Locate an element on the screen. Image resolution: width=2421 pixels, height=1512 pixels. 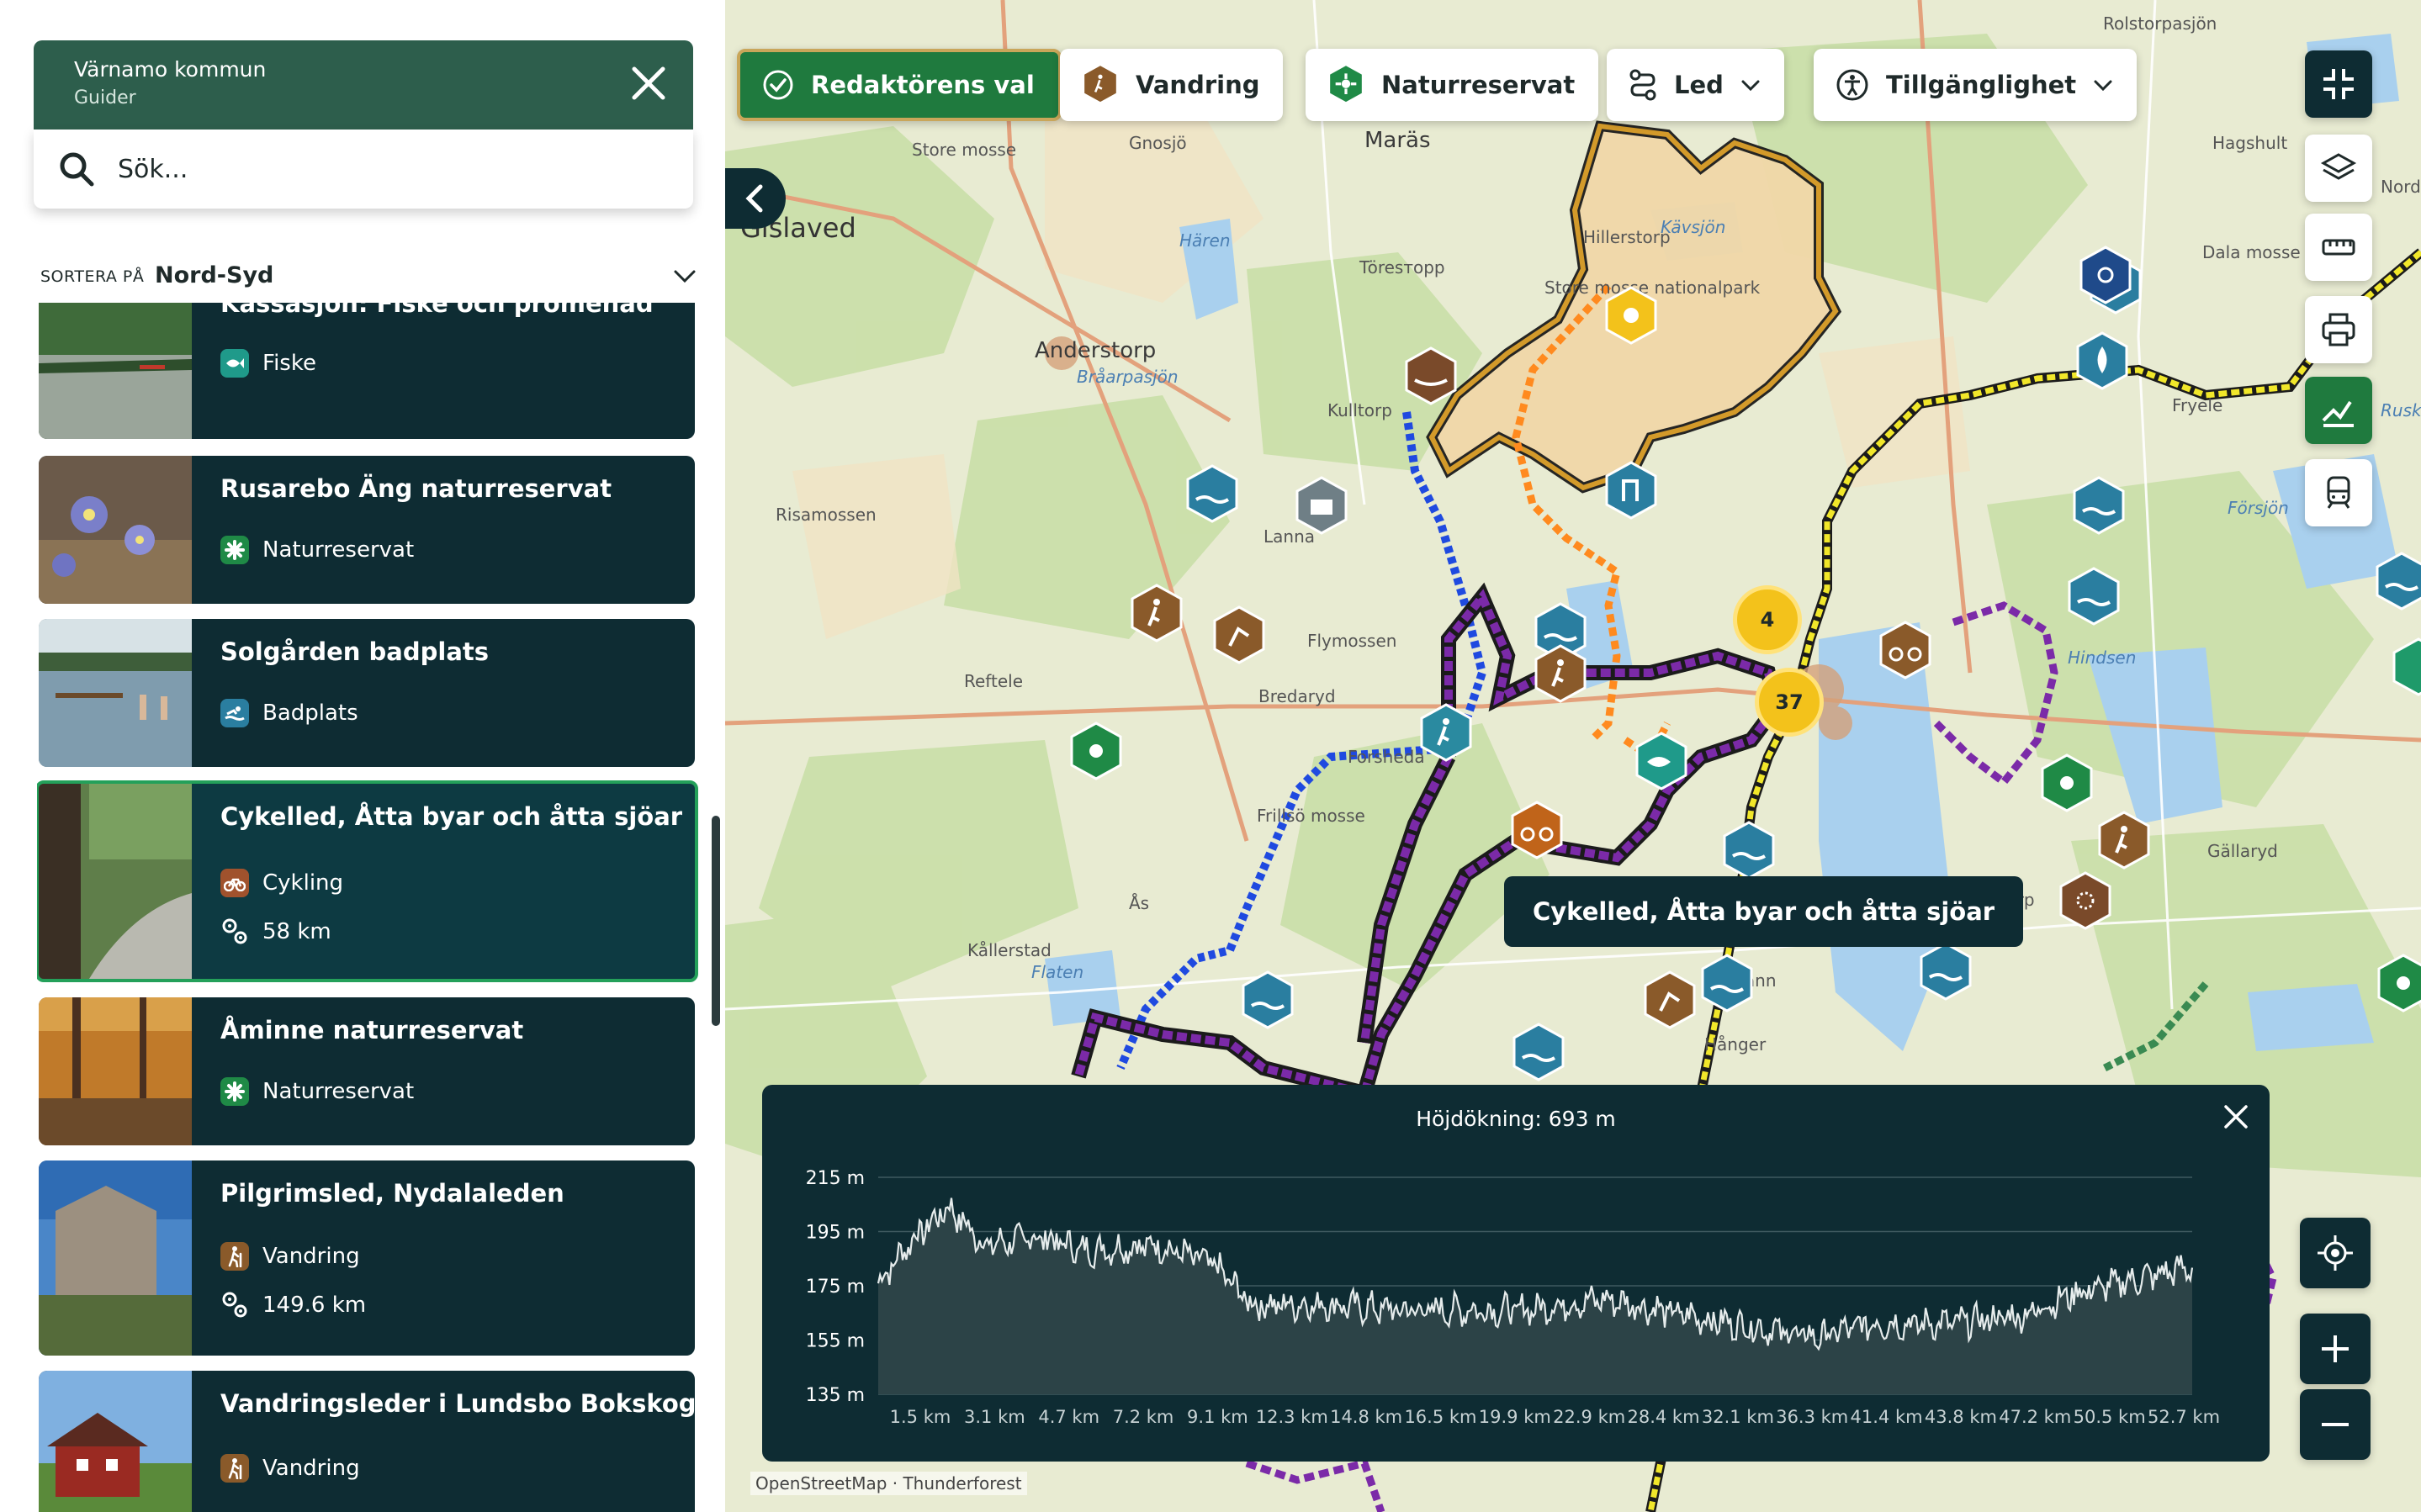
poi-marker-icon is located at coordinates (2106, 277).